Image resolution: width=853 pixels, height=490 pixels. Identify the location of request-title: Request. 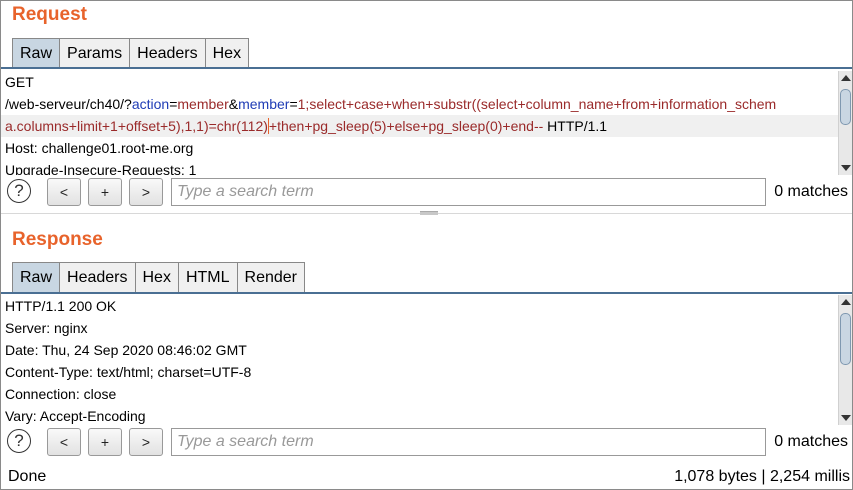
(49, 14).